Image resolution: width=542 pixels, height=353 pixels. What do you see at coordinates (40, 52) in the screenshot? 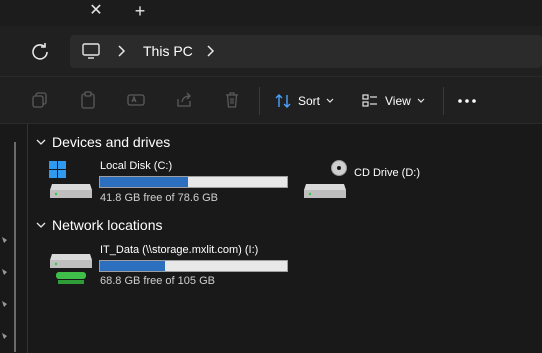
I see `refresh-icon` at bounding box center [40, 52].